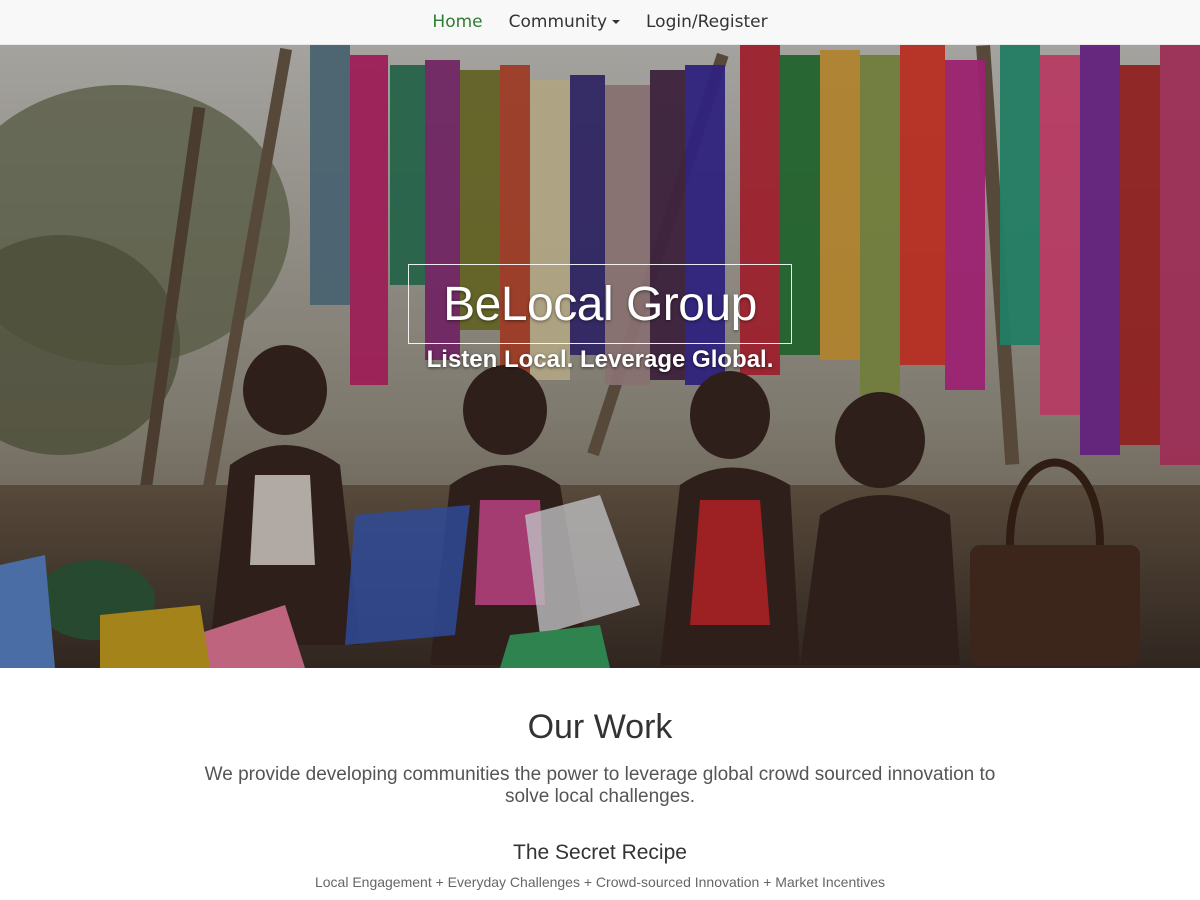 Image resolution: width=1200 pixels, height=900 pixels. I want to click on top-navbar: Home Community Login/Register, so click(600, 22).